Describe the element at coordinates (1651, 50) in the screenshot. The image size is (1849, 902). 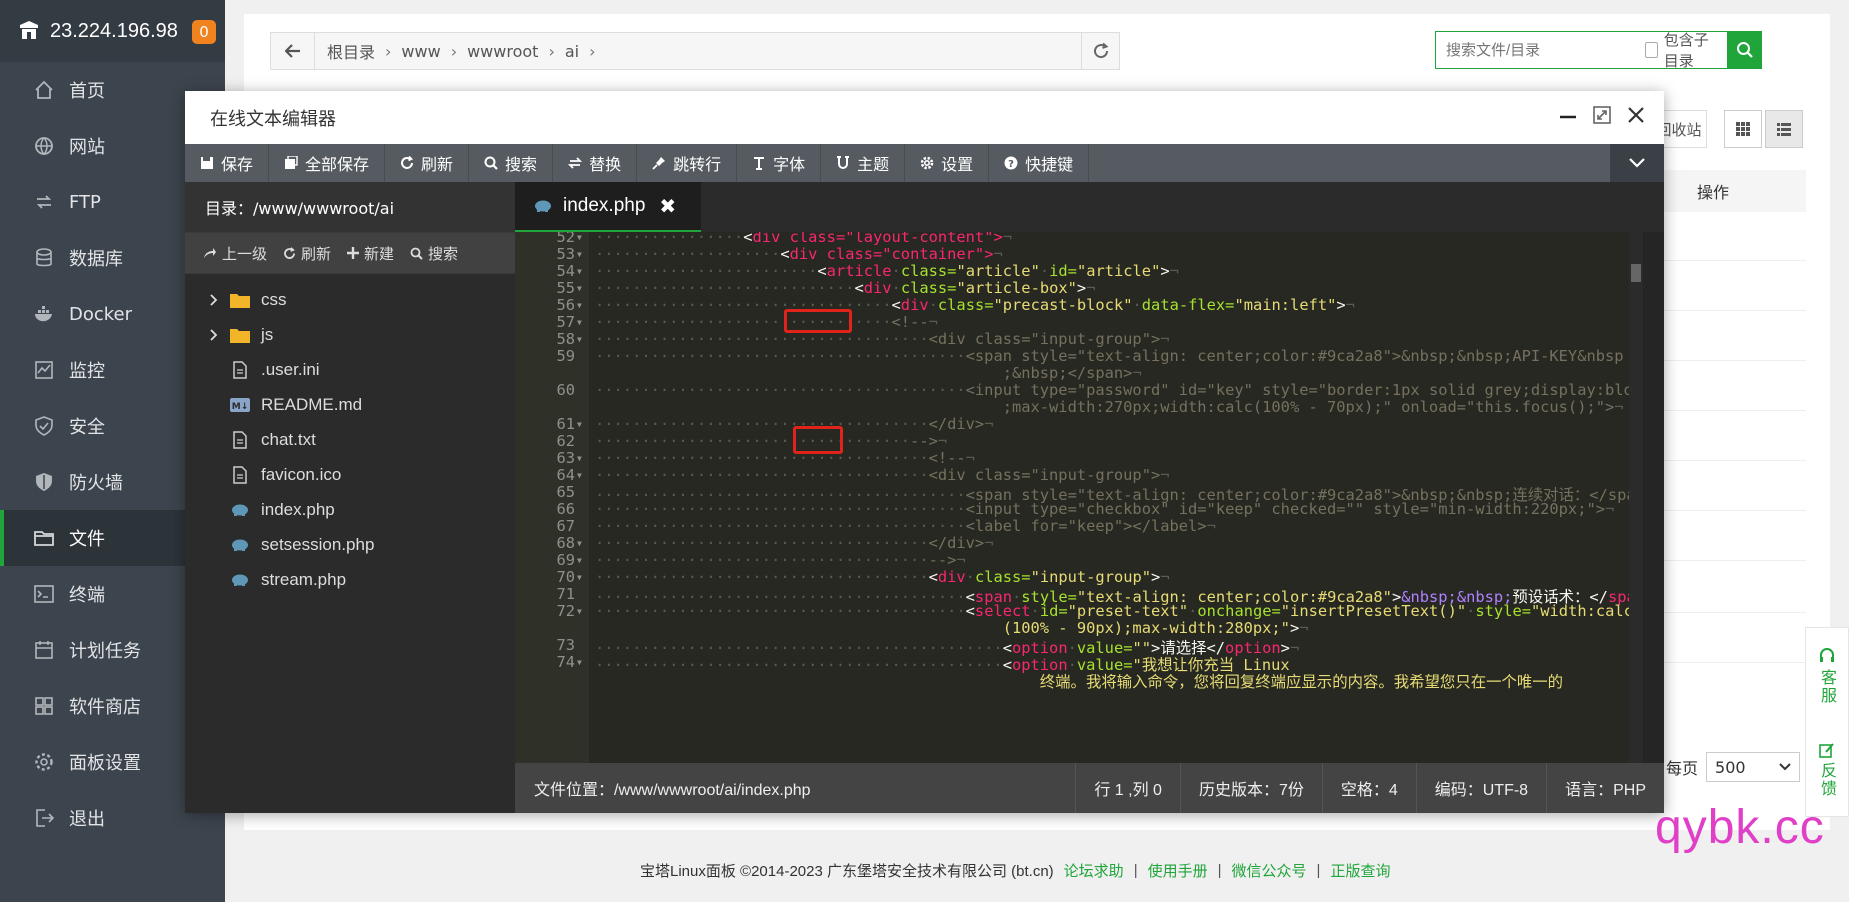
I see `include-subdir-checkbox` at that location.